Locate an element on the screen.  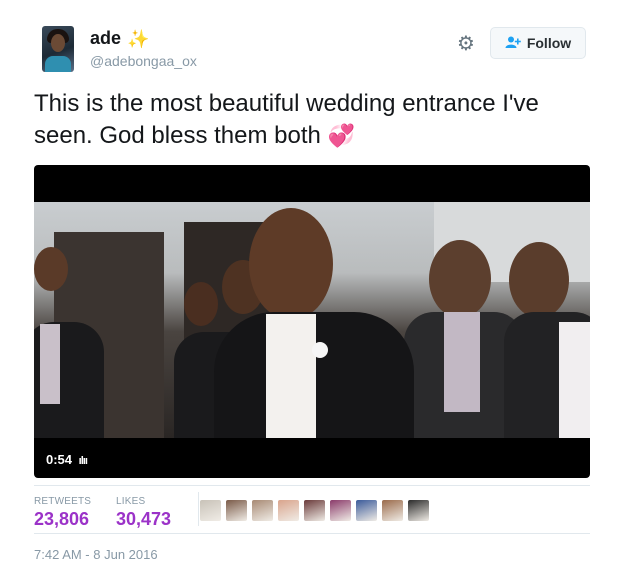
stats-vertical-divider is located at coordinates (198, 509).